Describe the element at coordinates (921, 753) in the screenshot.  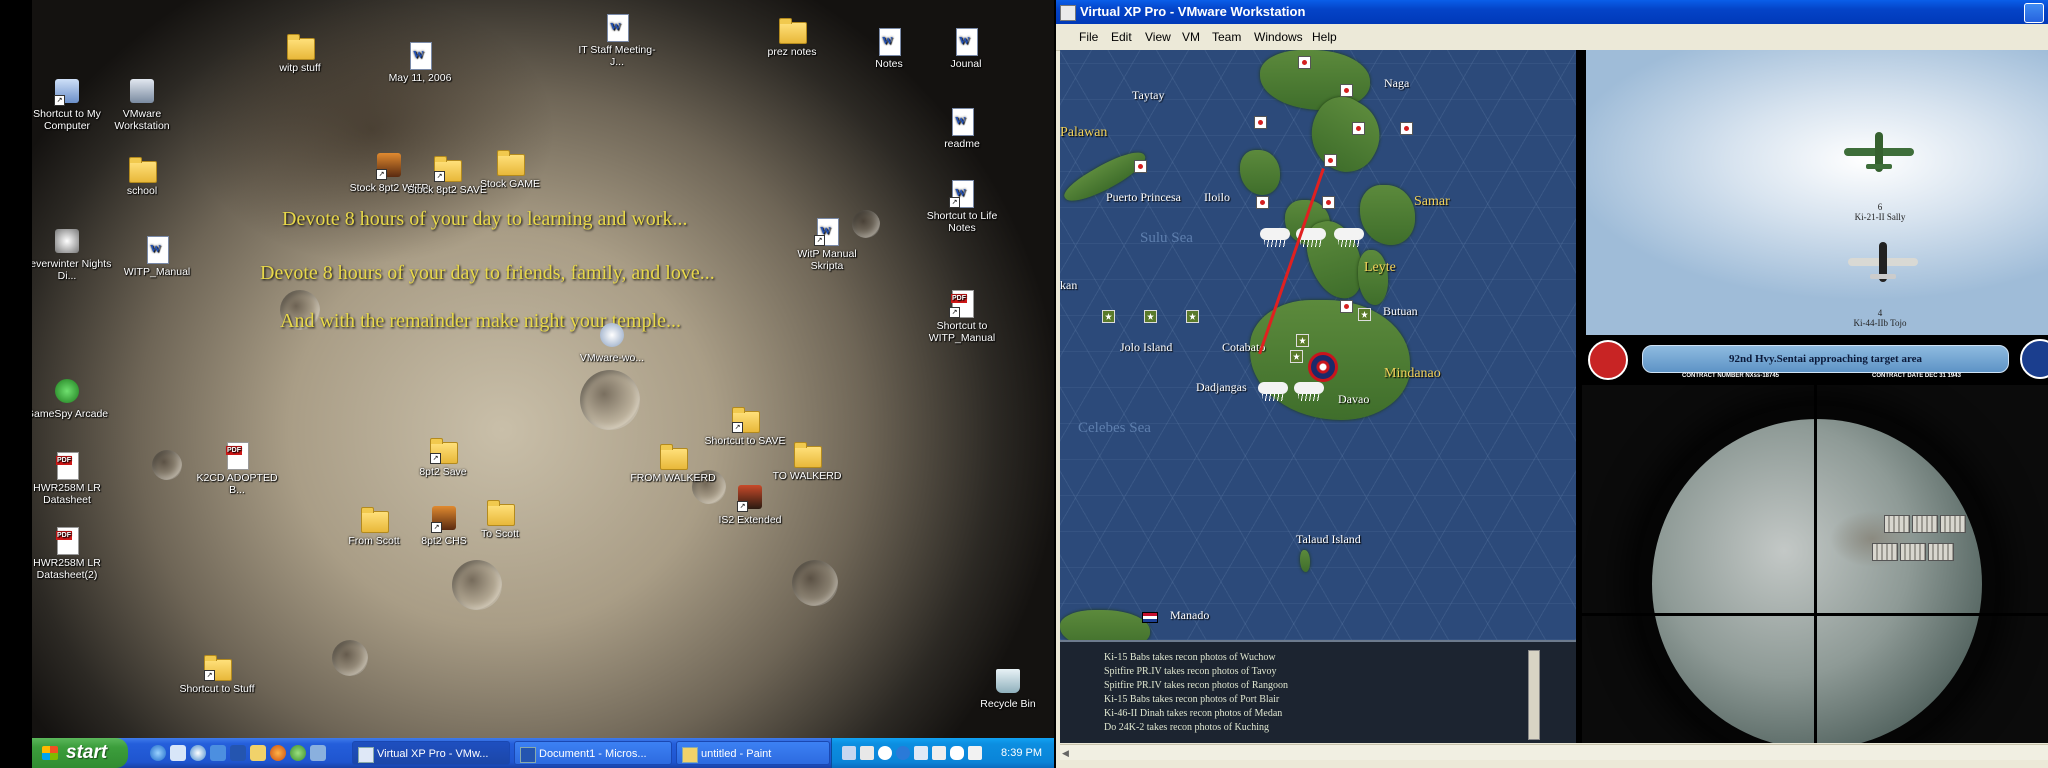
I see `tray-network-icon` at that location.